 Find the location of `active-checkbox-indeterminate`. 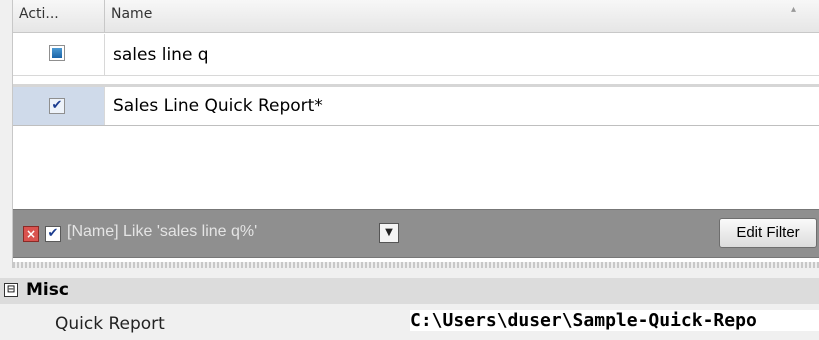

active-checkbox-indeterminate is located at coordinates (57, 53).